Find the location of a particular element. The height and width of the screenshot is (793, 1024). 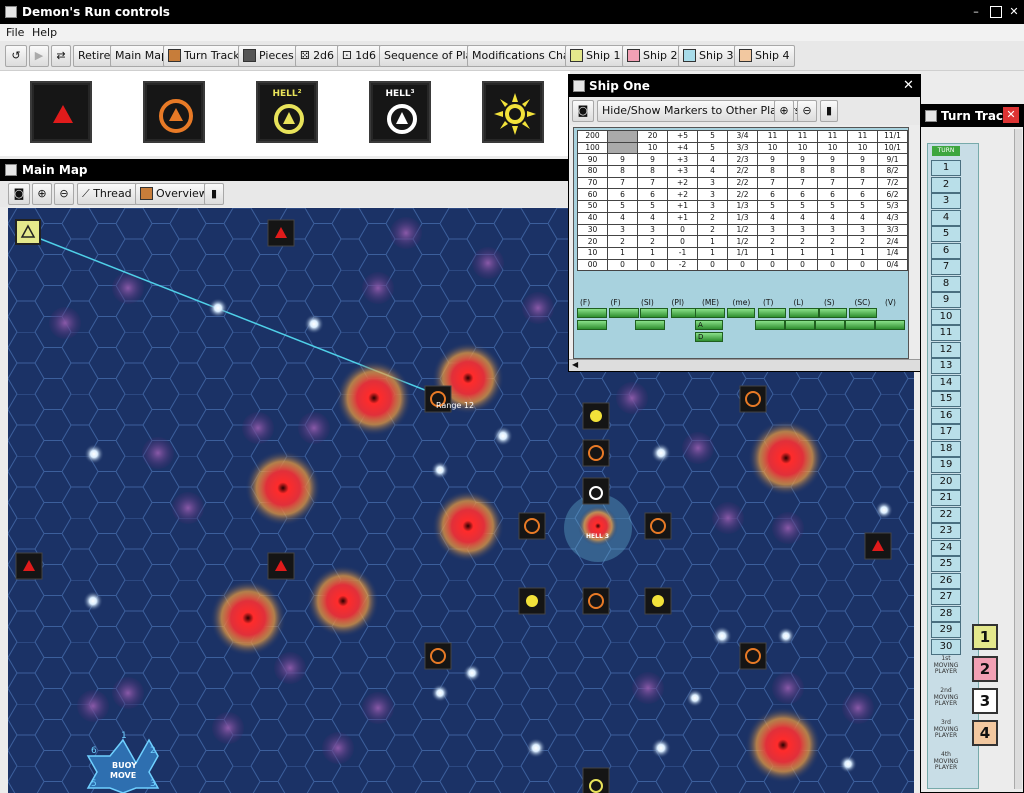

menu-help: Help is located at coordinates (44, 32).